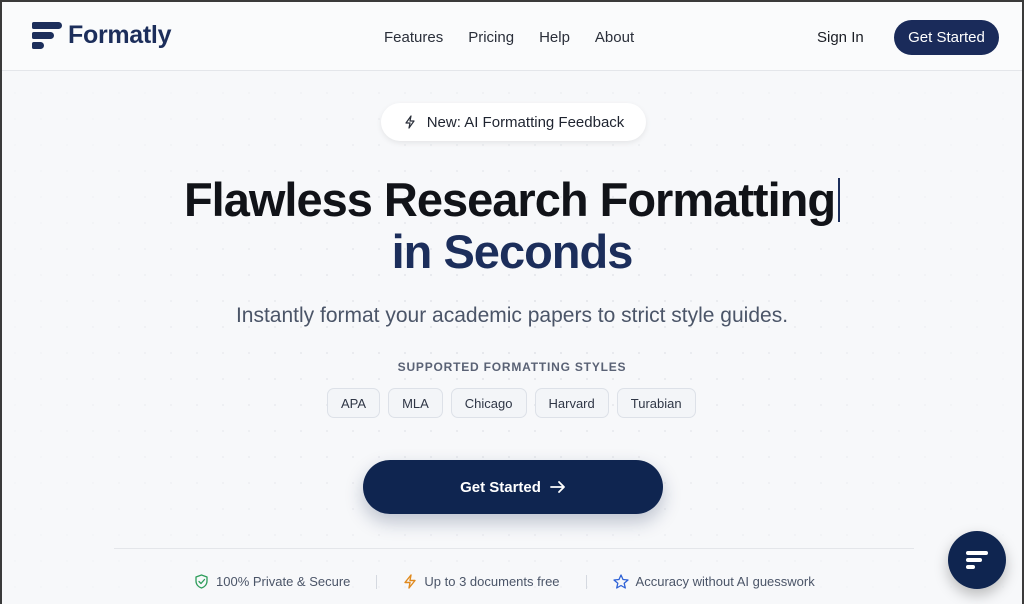 The height and width of the screenshot is (604, 1024). Describe the element at coordinates (554, 37) in the screenshot. I see `nav-help: Help` at that location.